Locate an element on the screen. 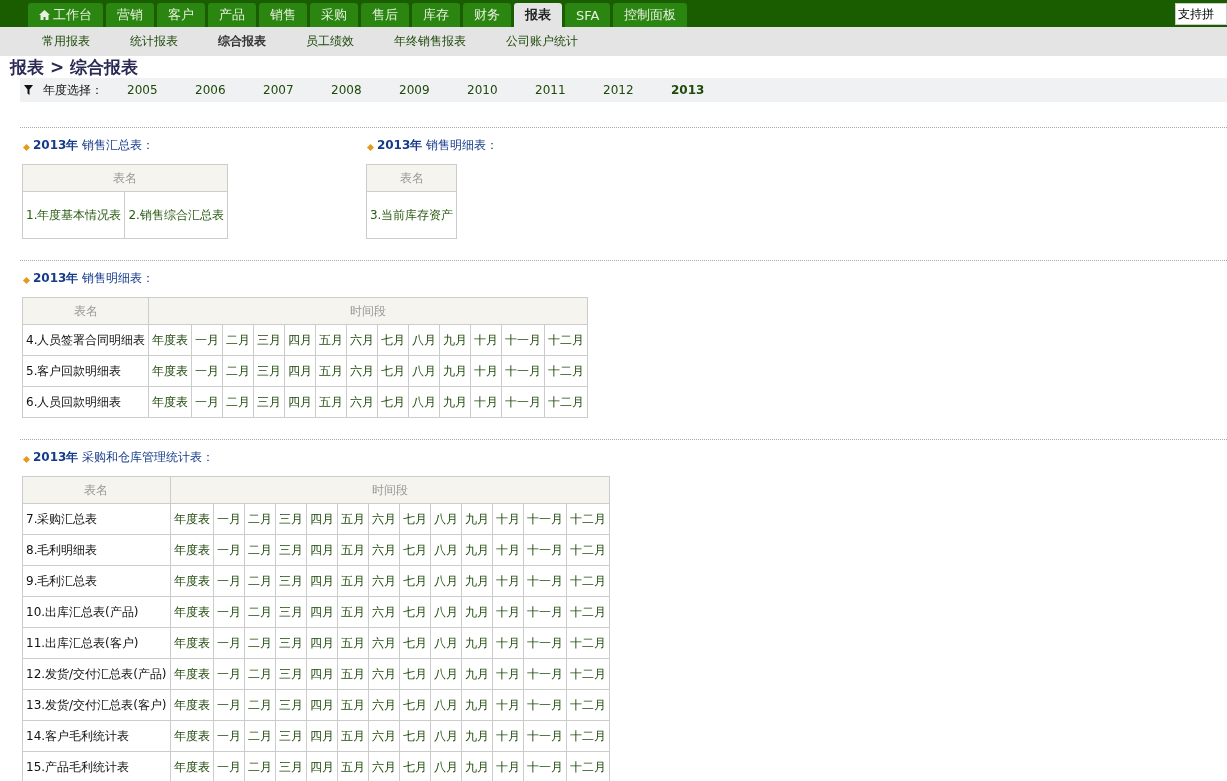  nav-tab: 控制面板 is located at coordinates (650, 15).